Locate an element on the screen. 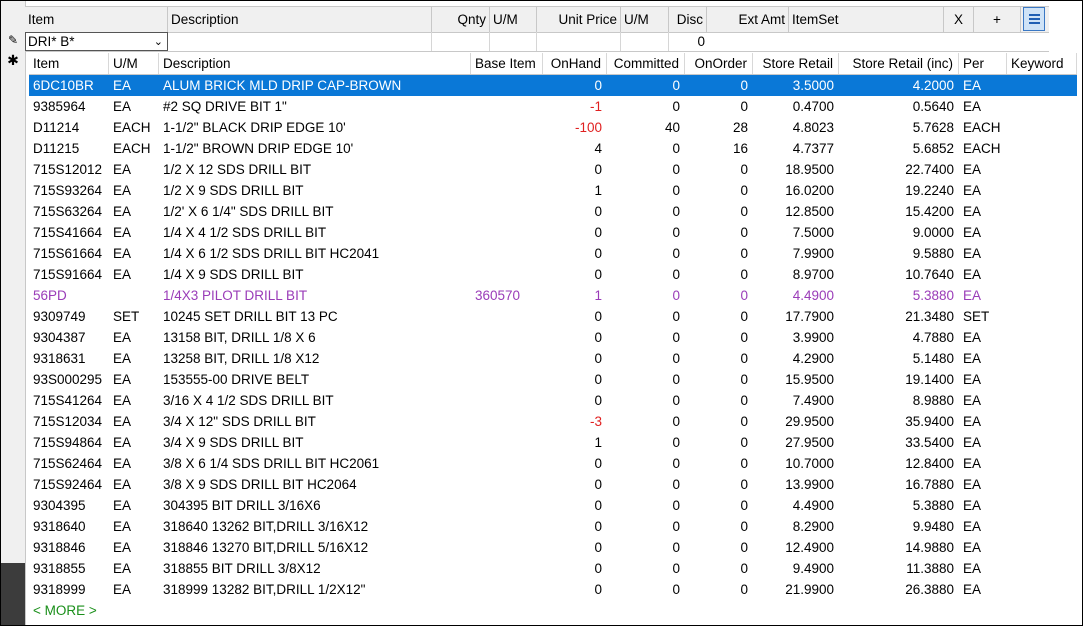 Image resolution: width=1083 pixels, height=626 pixels. col-committed: Committed is located at coordinates (646, 63).